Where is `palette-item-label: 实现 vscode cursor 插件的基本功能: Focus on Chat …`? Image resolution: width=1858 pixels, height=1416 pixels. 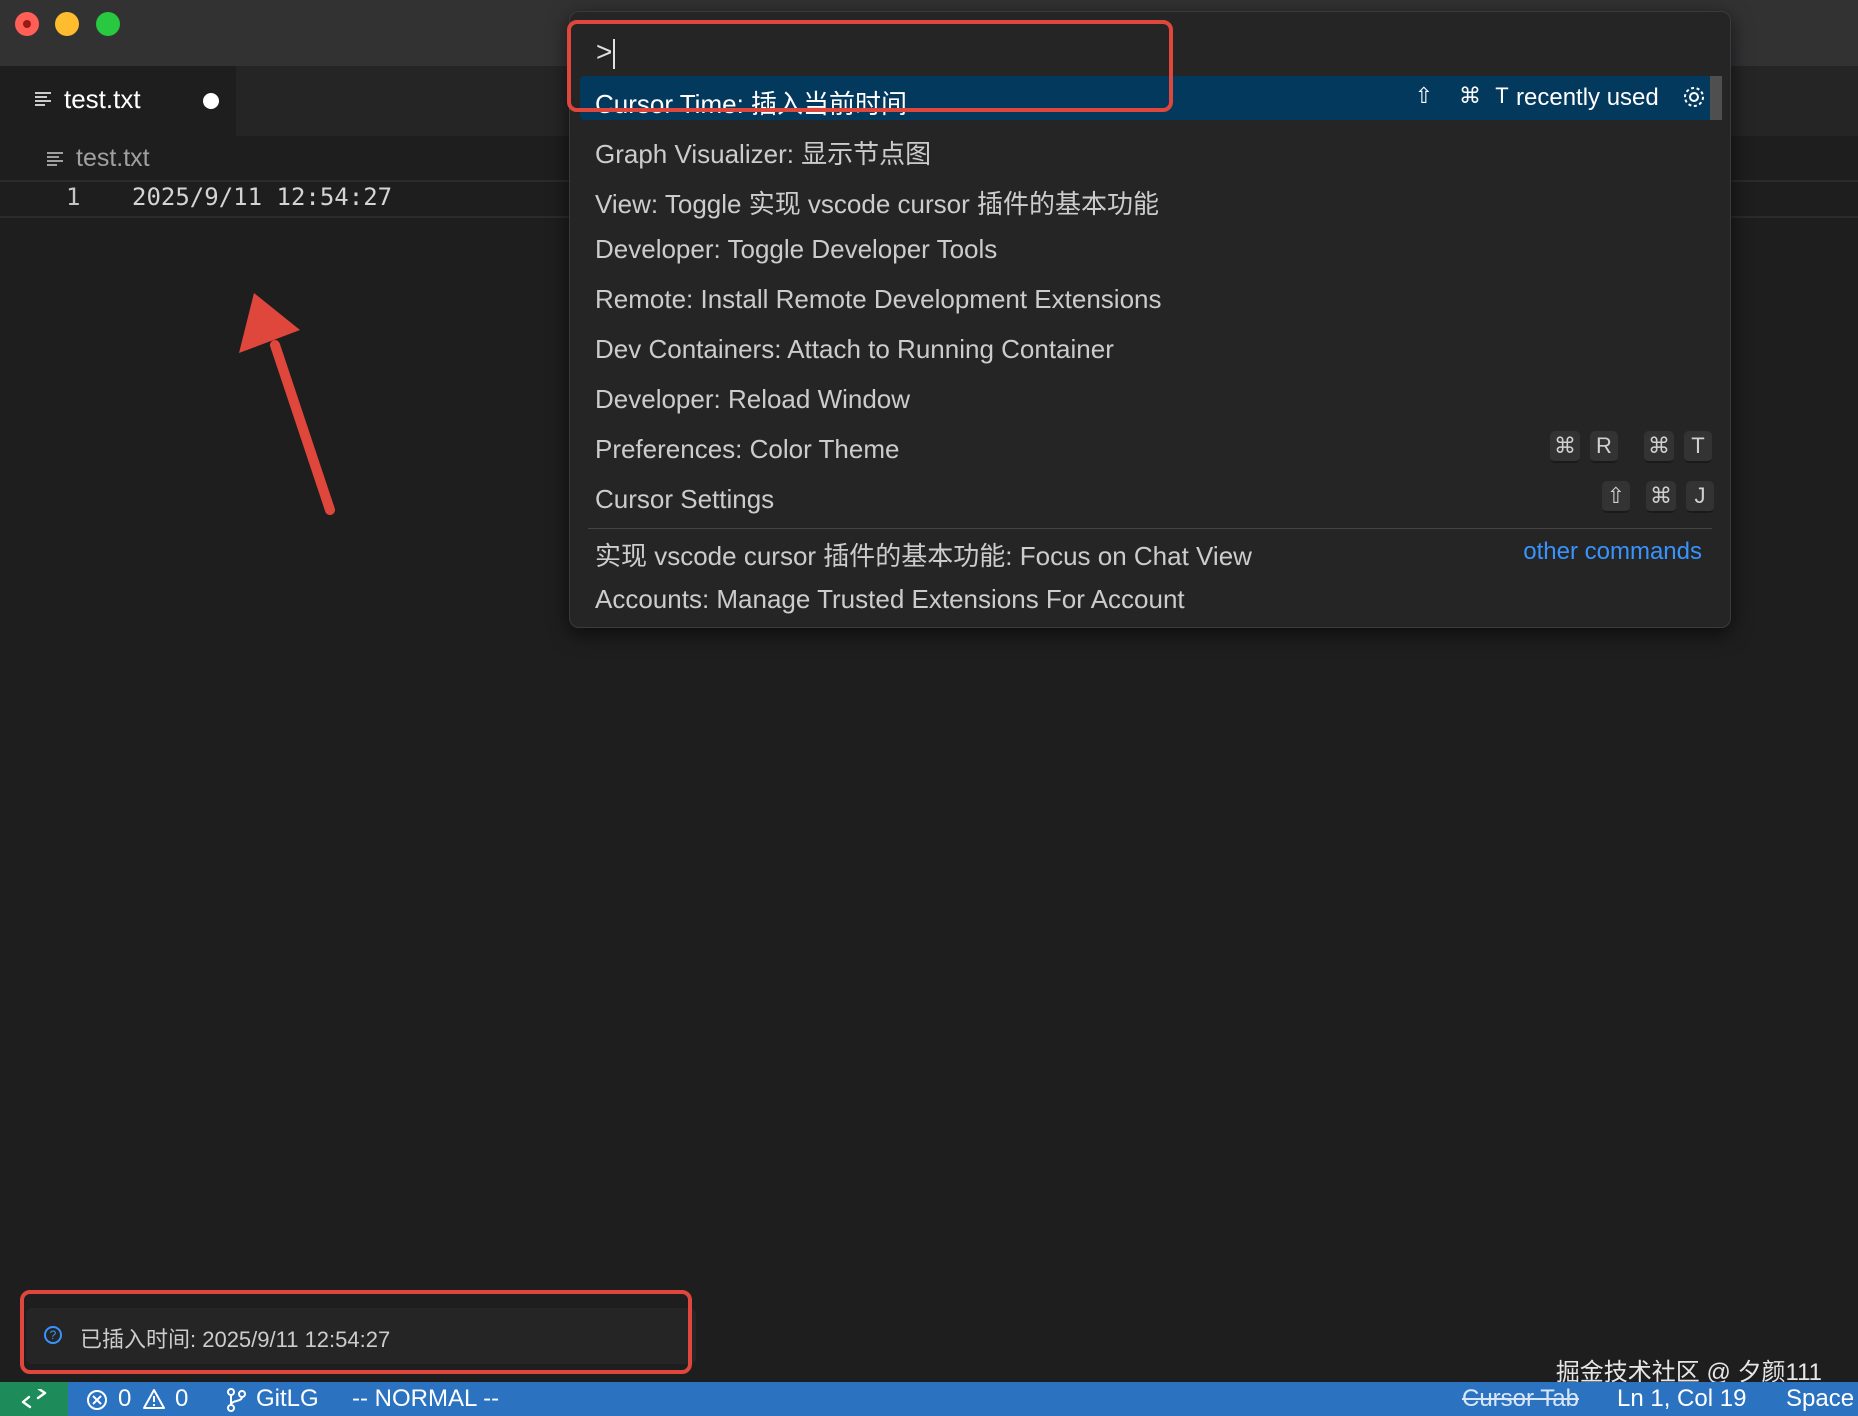
palette-item-label: 实现 vscode cursor 插件的基本功能: Focus on Chat … is located at coordinates (923, 556).